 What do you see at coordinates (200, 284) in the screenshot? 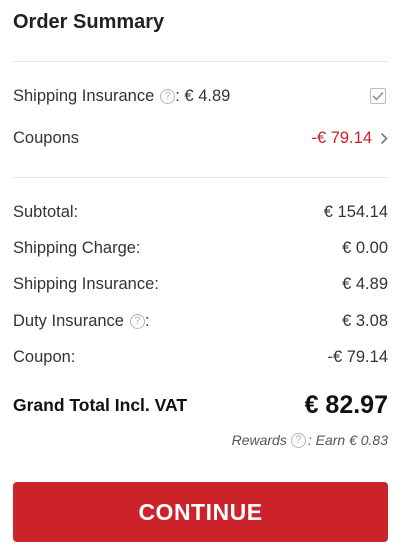
I see `shipping-insurance-row: Shipping Insurance: € 4.89` at bounding box center [200, 284].